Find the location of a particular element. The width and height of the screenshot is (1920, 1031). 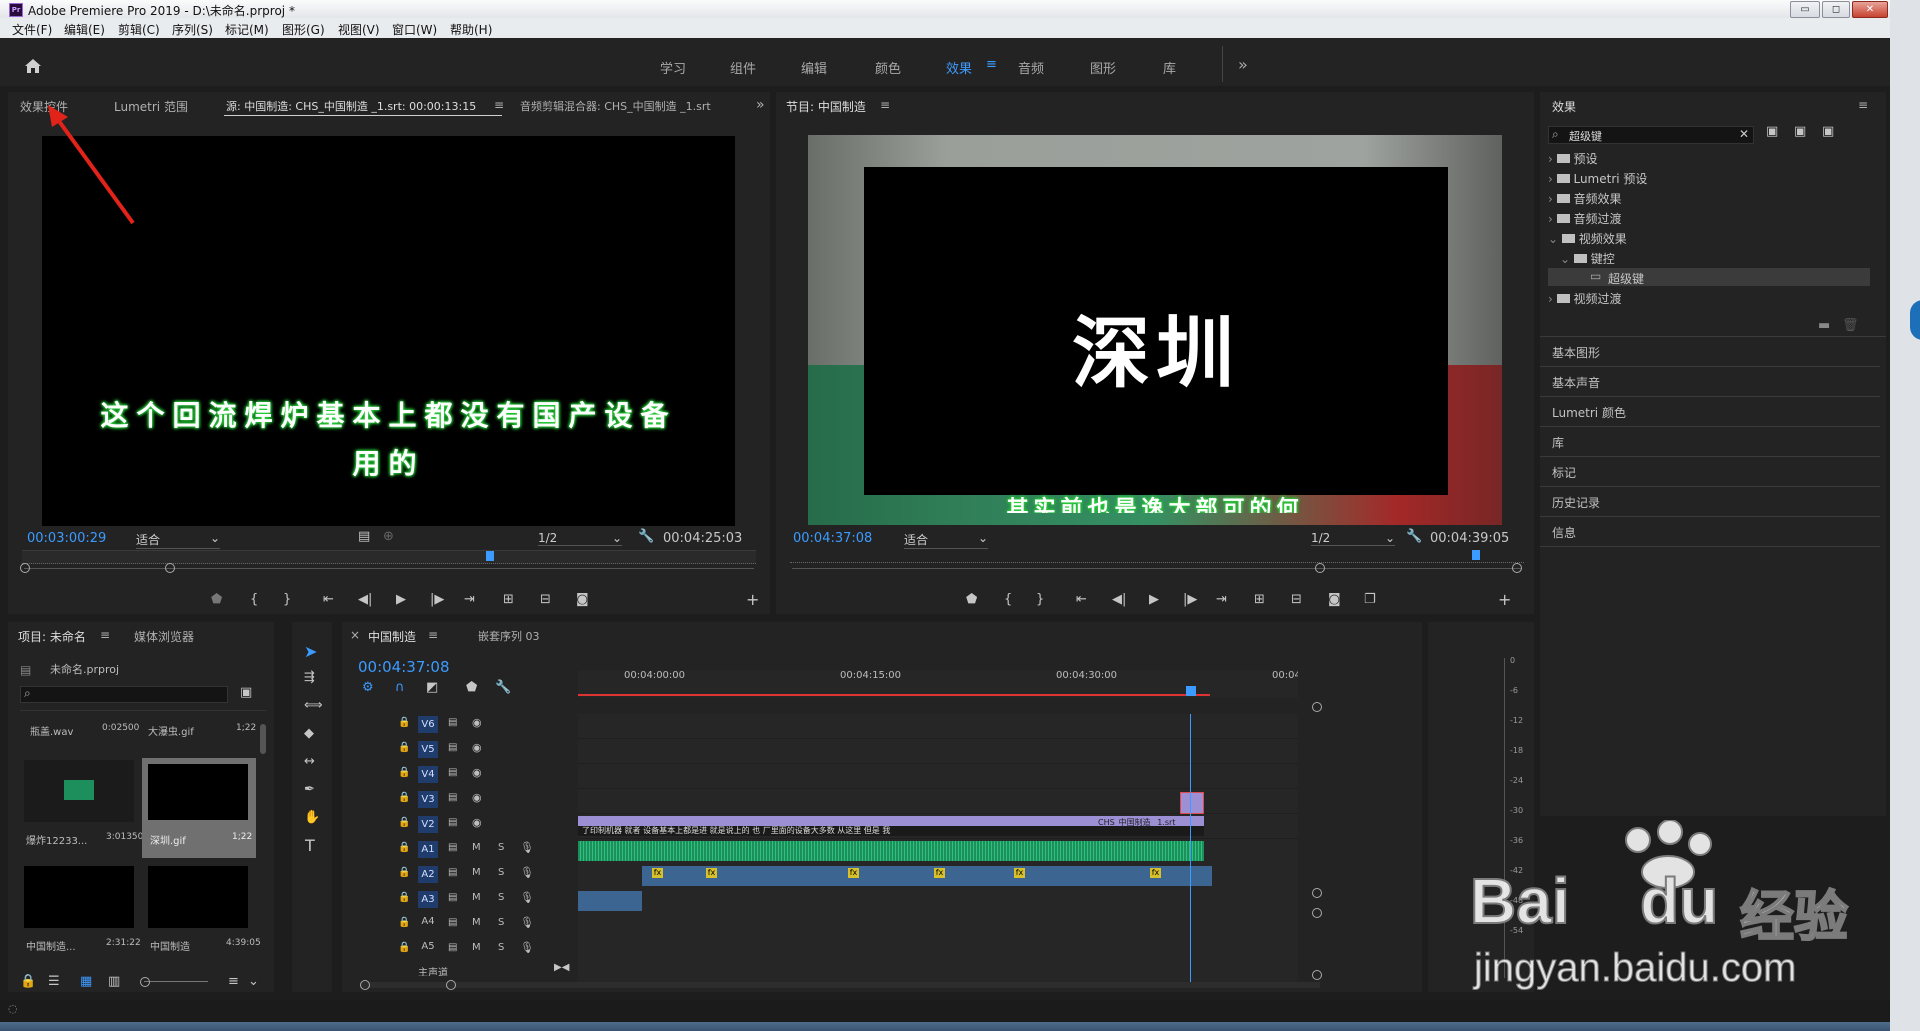

track-name: V2 is located at coordinates (428, 824).